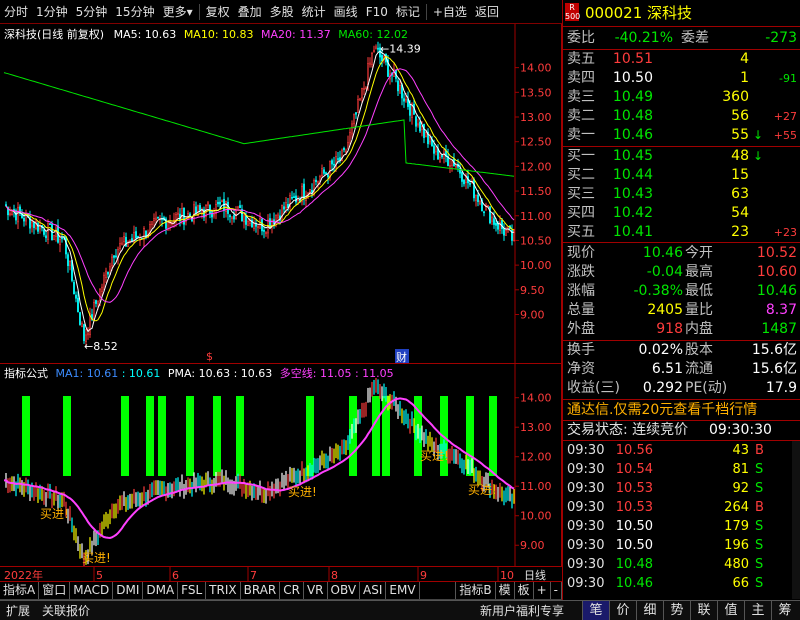 This screenshot has width=800, height=620. Describe the element at coordinates (681, 253) in the screenshot. I see `stat-row: 现价 10.46 今开 10.52` at that location.